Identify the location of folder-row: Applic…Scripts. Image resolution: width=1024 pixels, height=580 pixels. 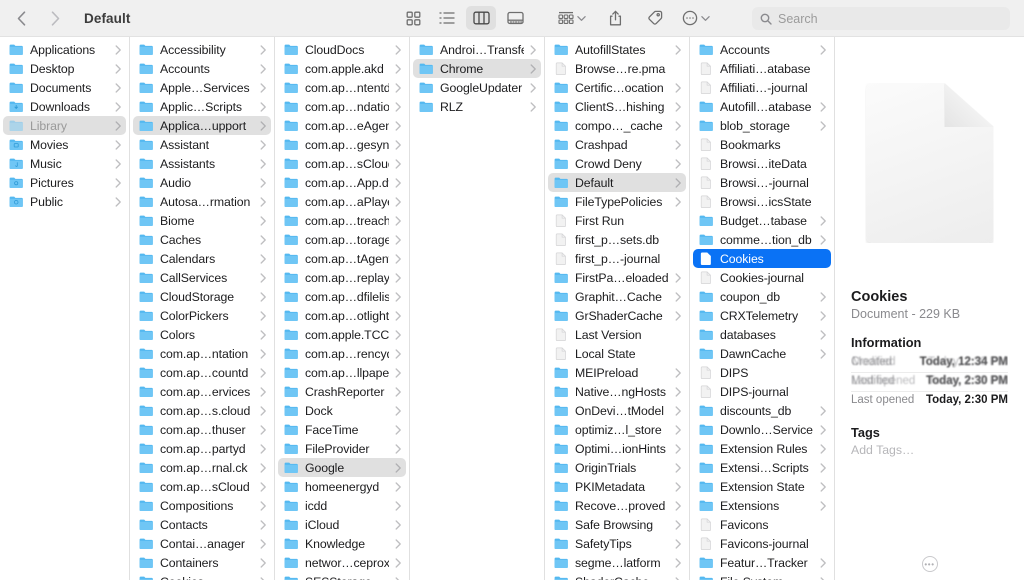
(202, 106).